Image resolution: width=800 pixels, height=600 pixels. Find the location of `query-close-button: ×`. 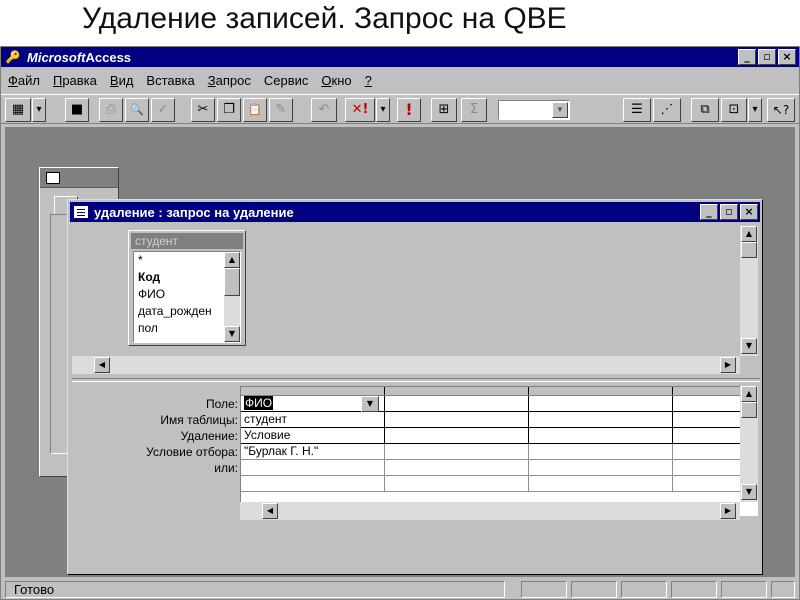

query-close-button: × is located at coordinates (749, 212).